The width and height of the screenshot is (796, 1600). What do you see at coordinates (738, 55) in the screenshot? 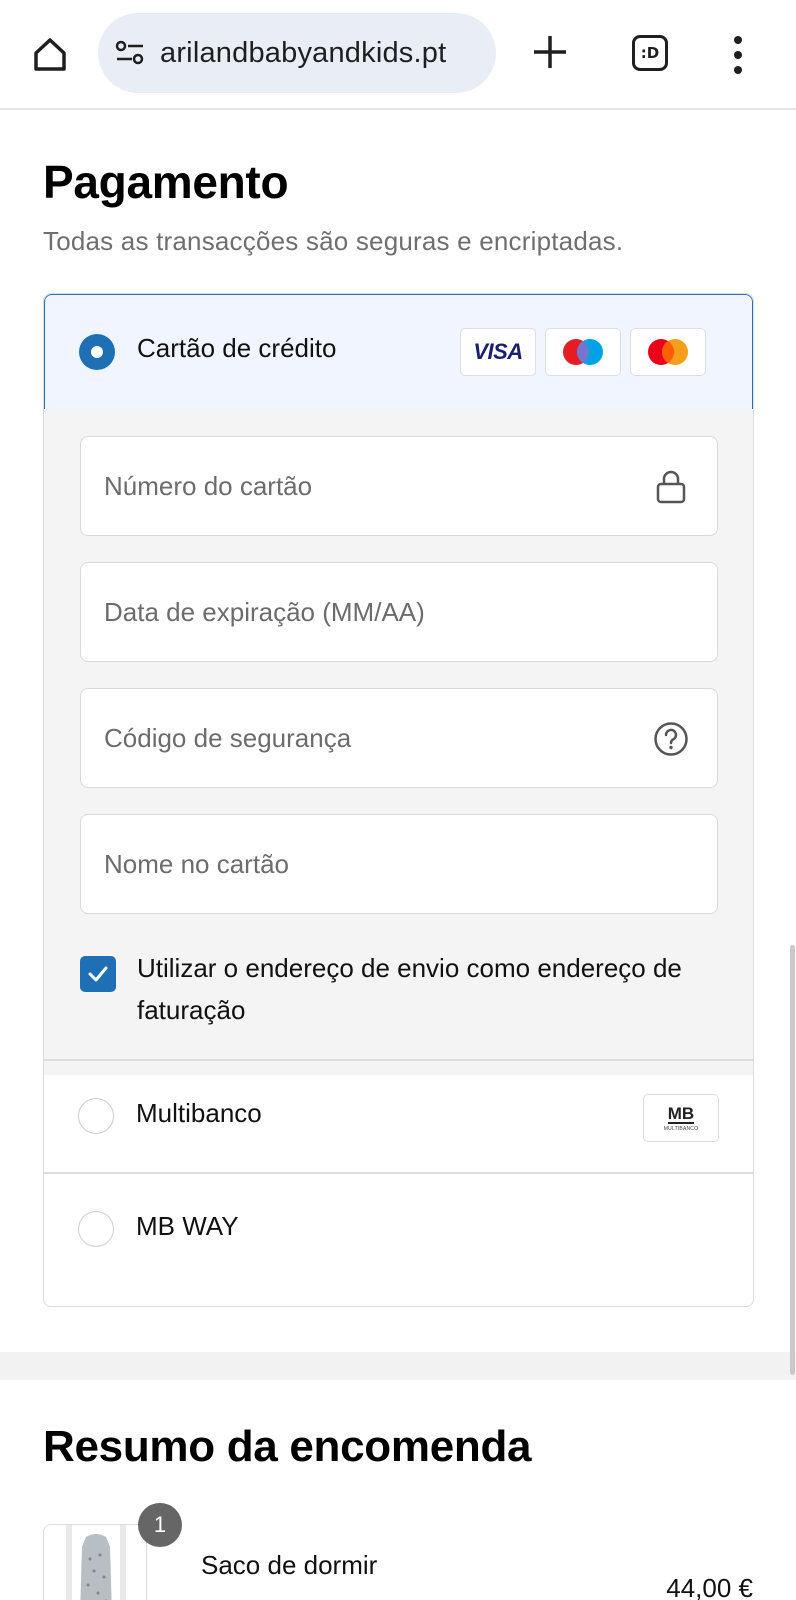
I see `more-menu-icon` at bounding box center [738, 55].